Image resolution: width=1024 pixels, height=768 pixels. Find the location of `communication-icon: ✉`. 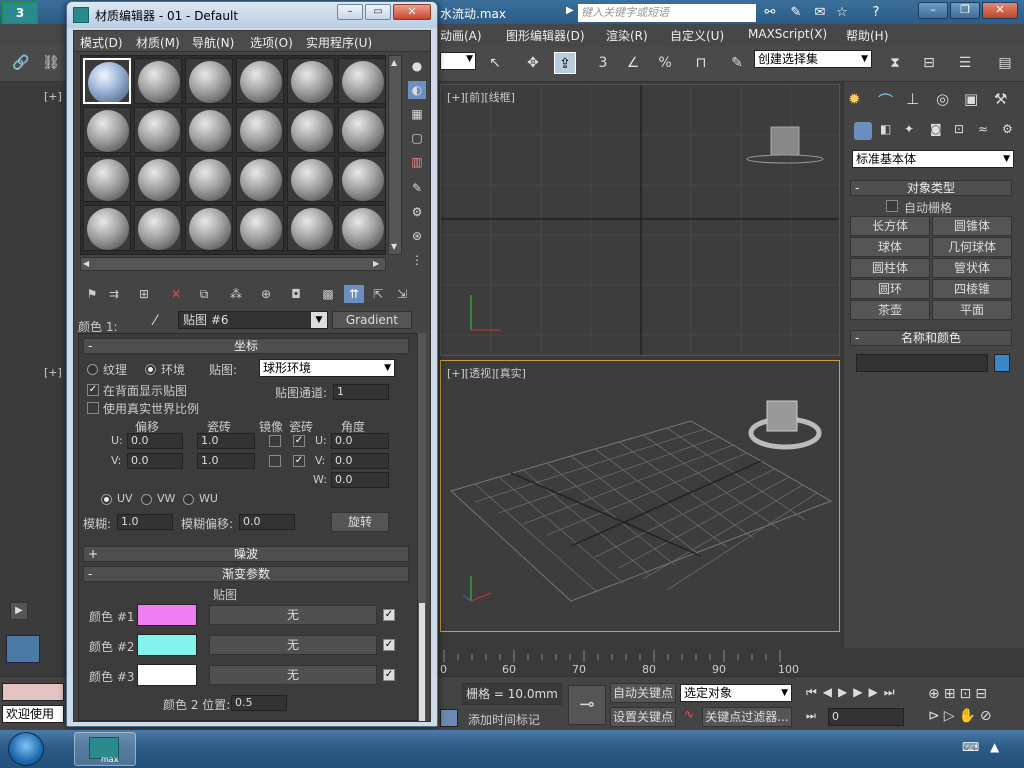

communication-icon: ✉ is located at coordinates (820, 13).